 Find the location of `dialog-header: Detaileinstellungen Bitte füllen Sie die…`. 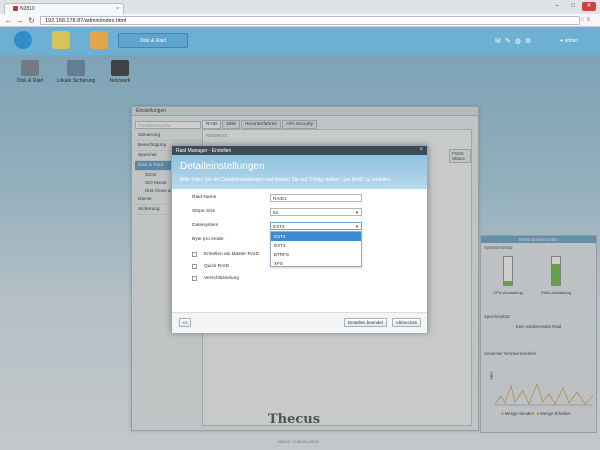

dialog-header: Detaileinstellungen Bitte füllen Sie die… is located at coordinates (299, 172).